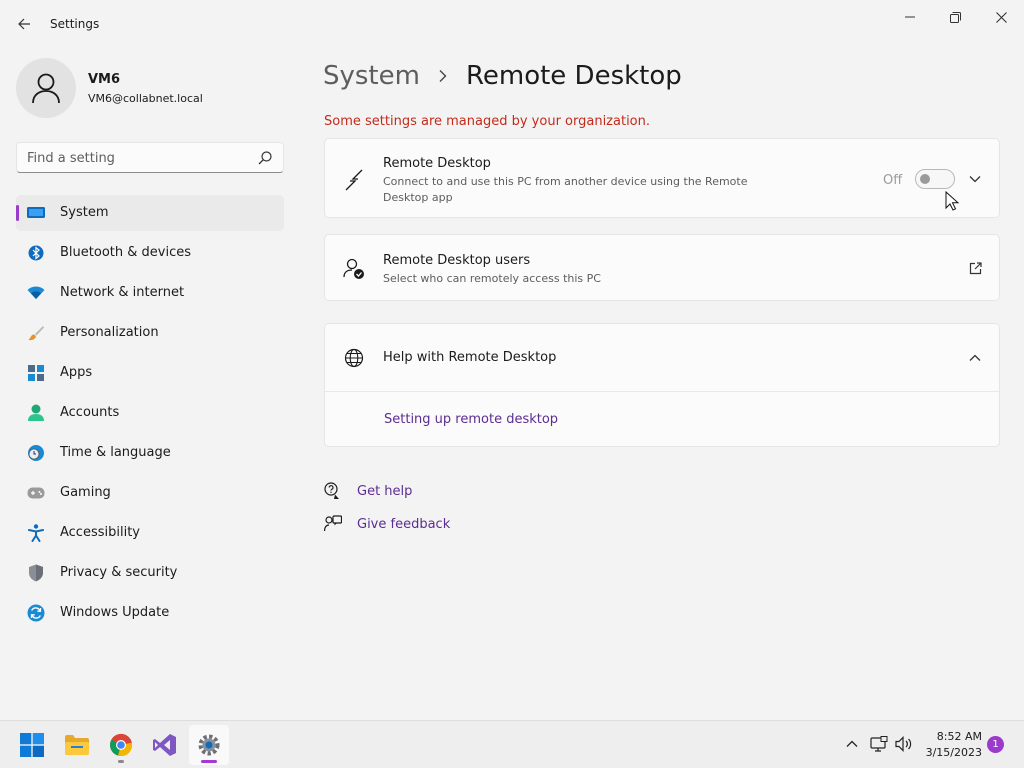  I want to click on toggle-state-label: Off, so click(893, 180).